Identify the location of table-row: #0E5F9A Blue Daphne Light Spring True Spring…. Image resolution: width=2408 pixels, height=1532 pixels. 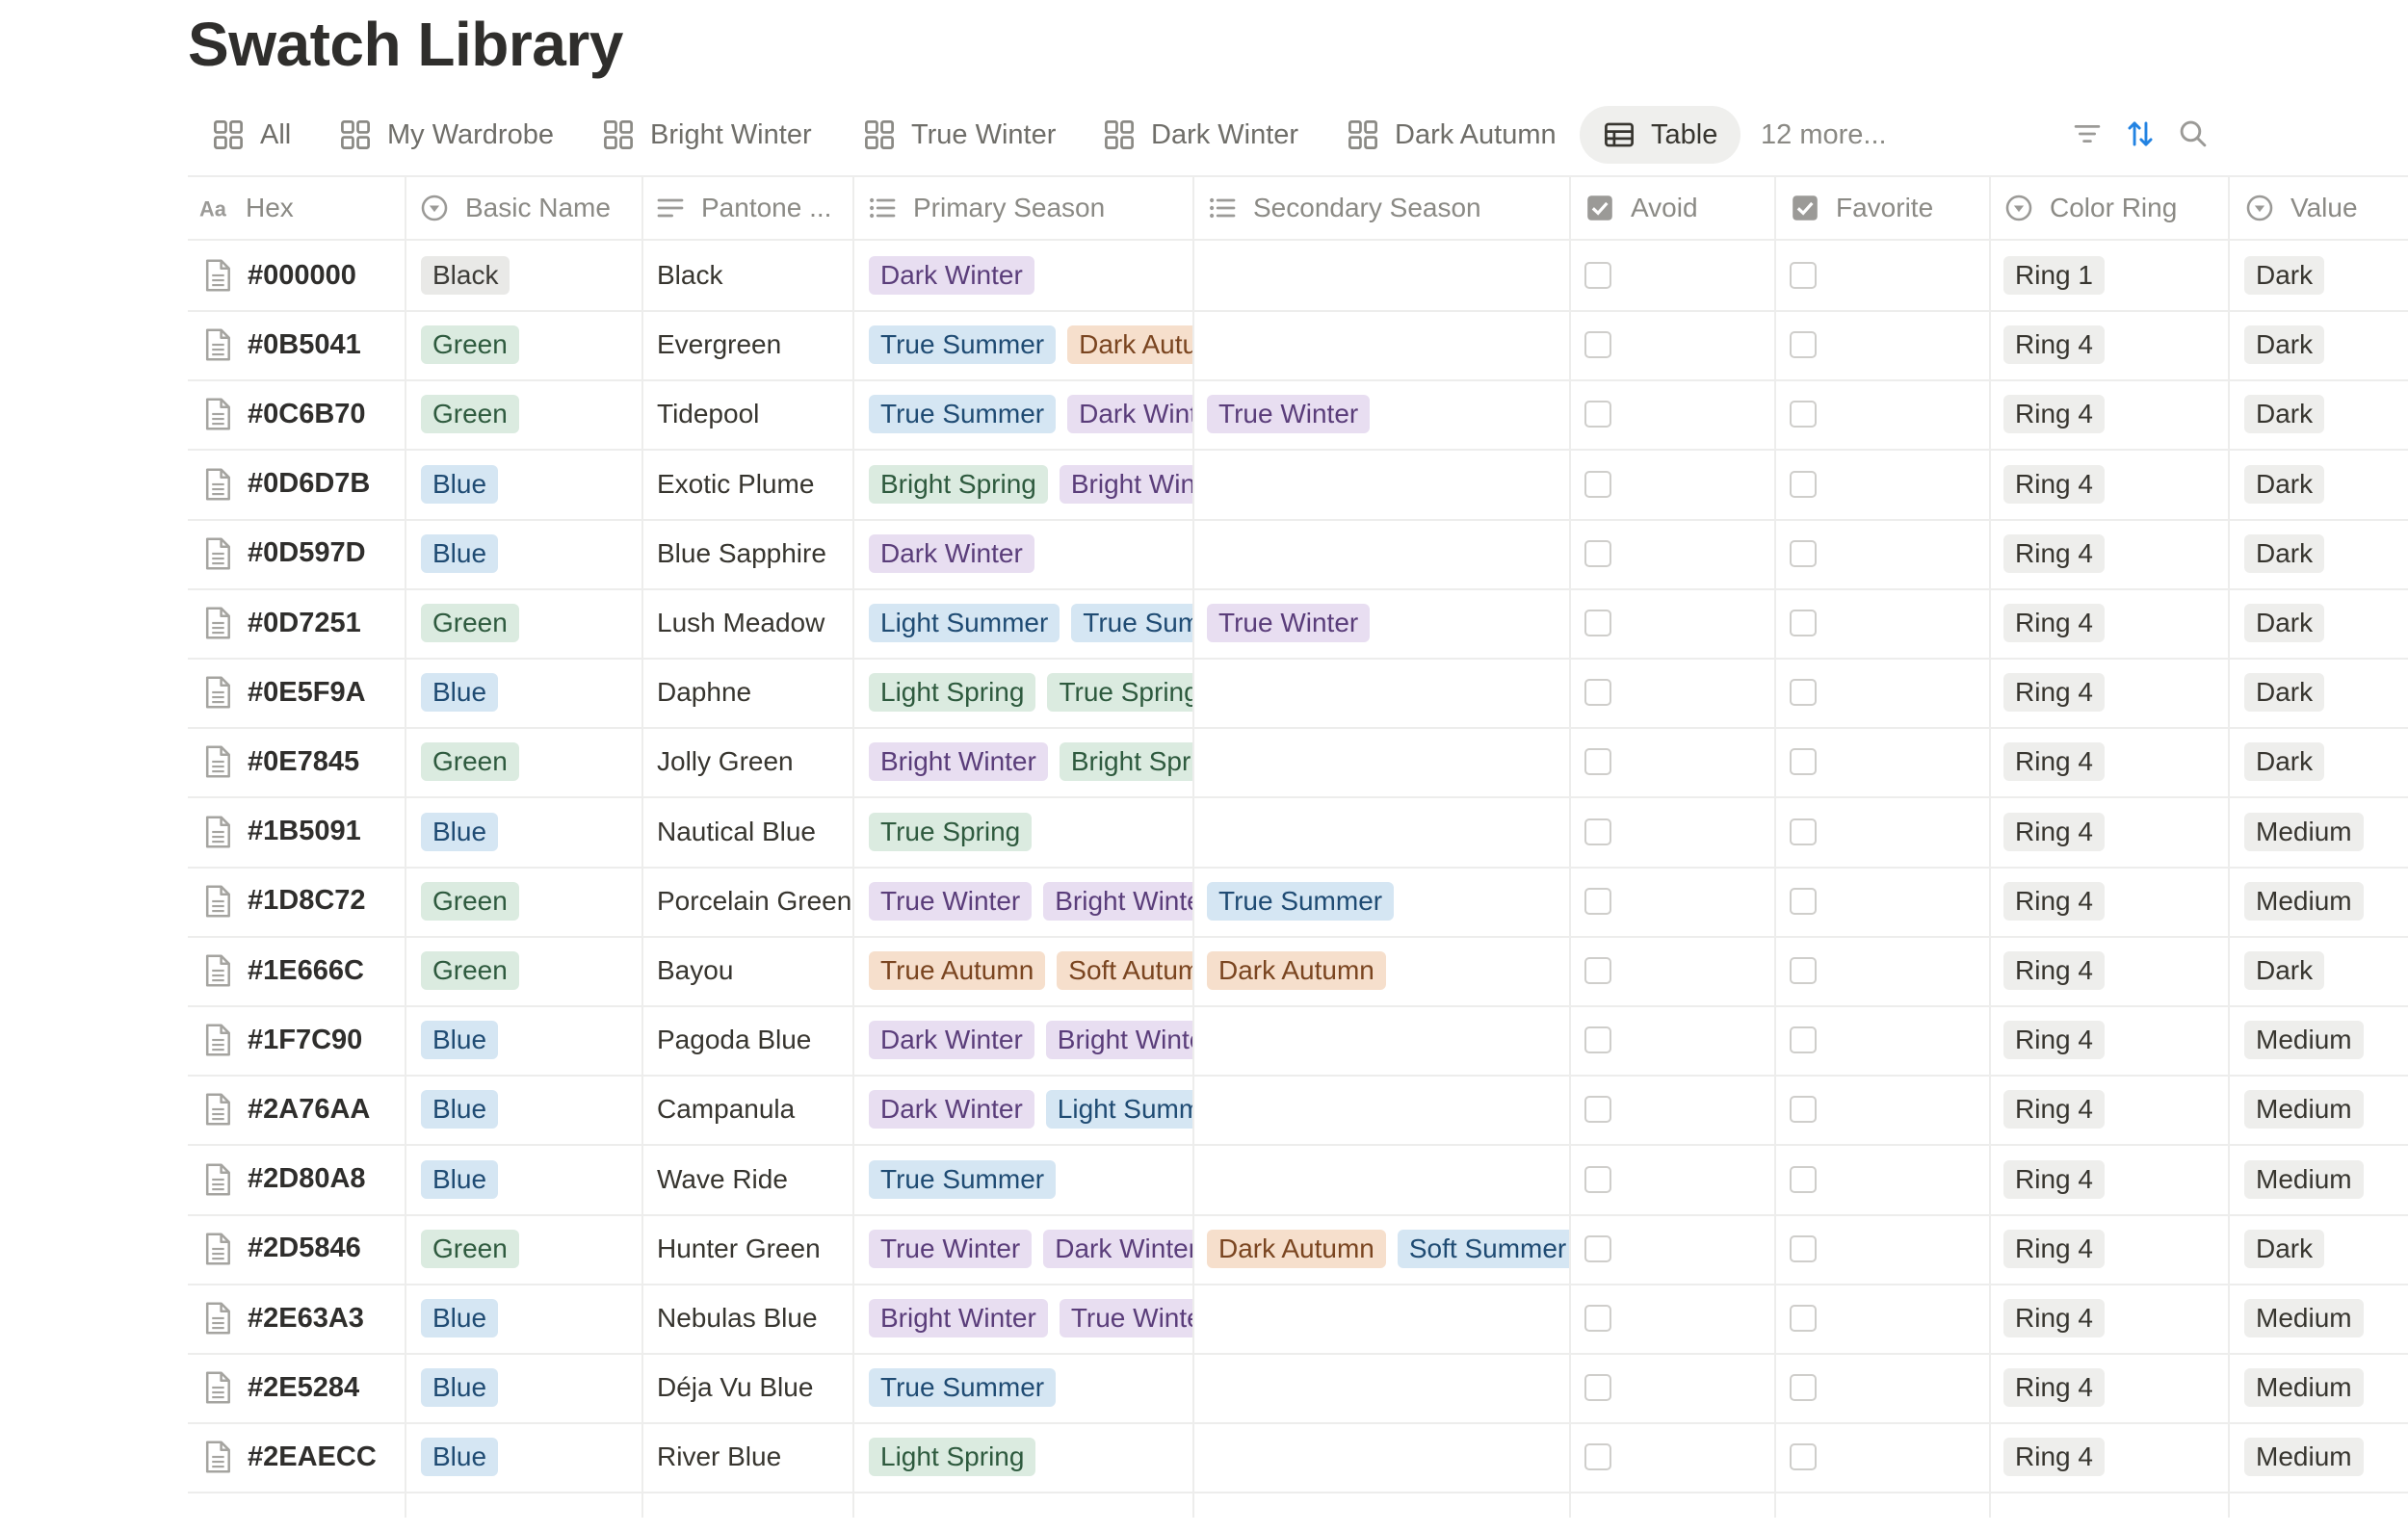
(1298, 694).